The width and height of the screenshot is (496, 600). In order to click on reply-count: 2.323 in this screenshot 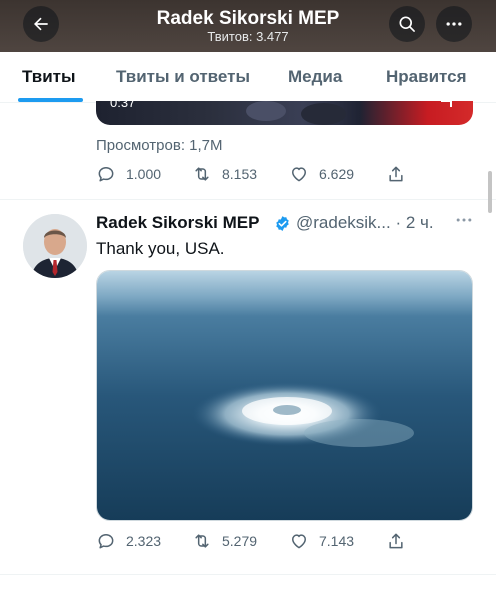, I will do `click(144, 541)`.